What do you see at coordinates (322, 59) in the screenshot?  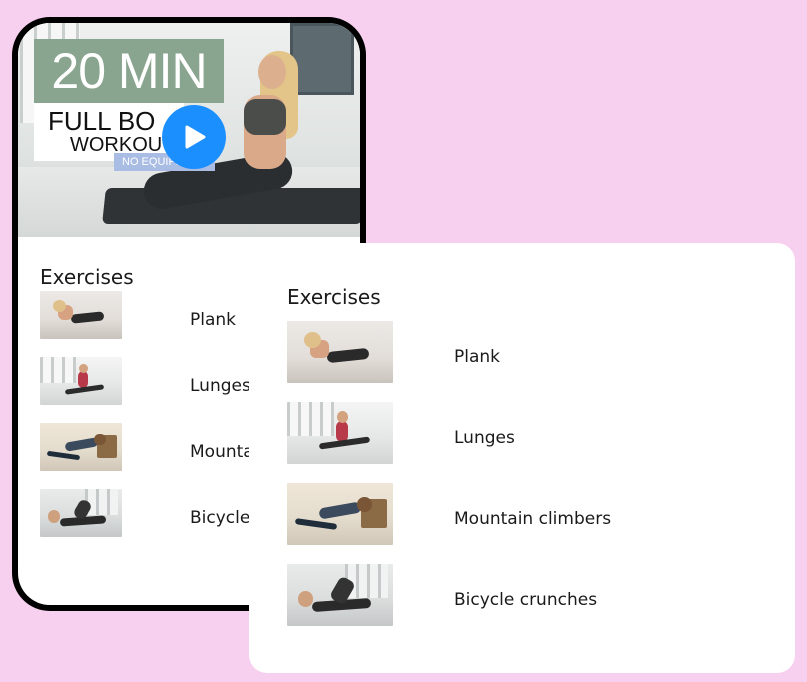 I see `video-bg-window-right` at bounding box center [322, 59].